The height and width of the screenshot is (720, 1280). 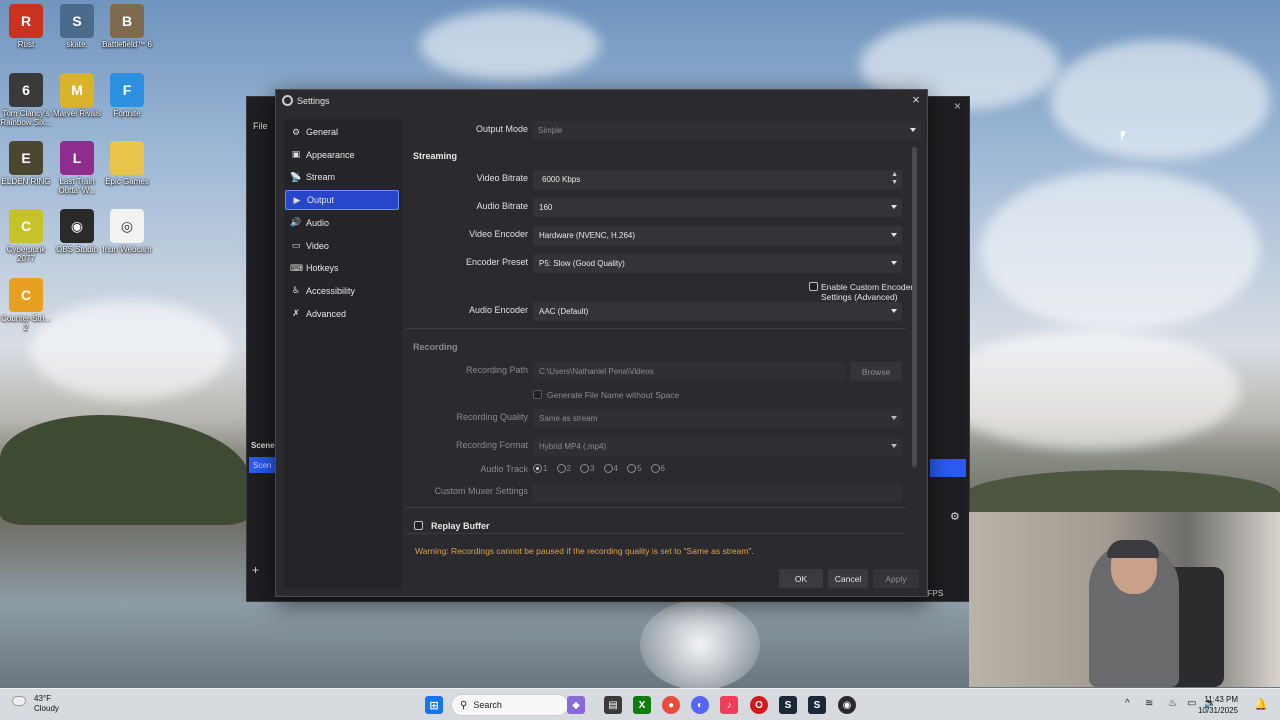 What do you see at coordinates (262, 465) in the screenshot?
I see `scene-item-label: Scen` at bounding box center [262, 465].